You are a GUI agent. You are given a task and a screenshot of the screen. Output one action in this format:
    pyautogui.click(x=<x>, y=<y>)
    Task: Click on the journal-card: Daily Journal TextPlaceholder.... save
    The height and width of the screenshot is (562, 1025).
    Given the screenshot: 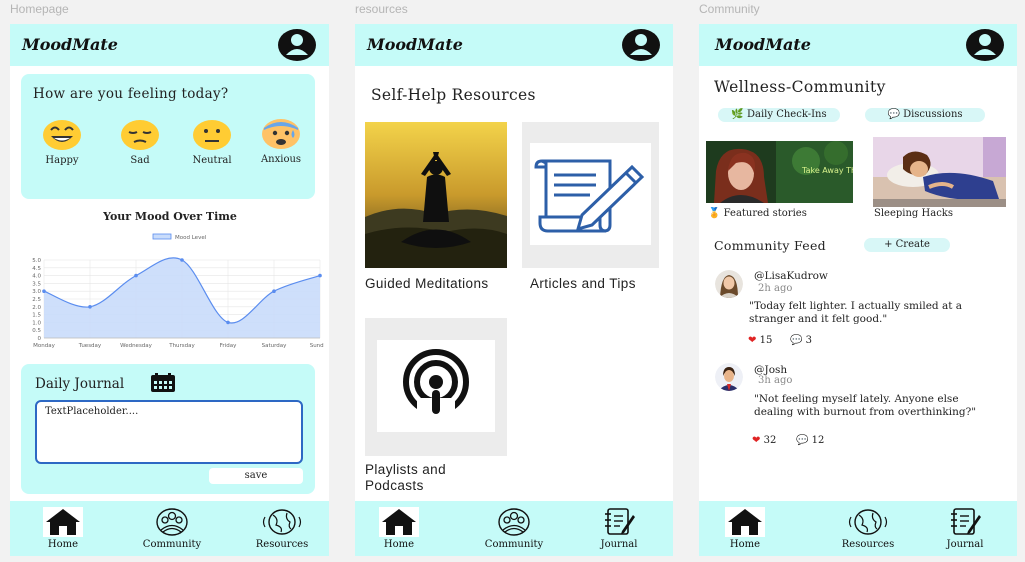 What is the action you would take?
    pyautogui.click(x=168, y=429)
    